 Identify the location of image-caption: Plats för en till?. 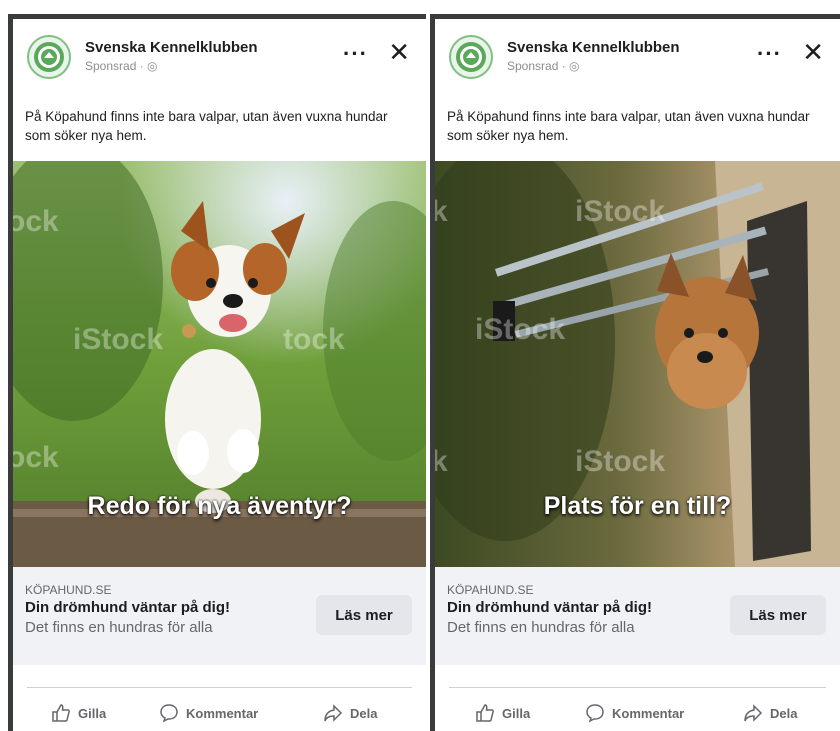
(637, 506).